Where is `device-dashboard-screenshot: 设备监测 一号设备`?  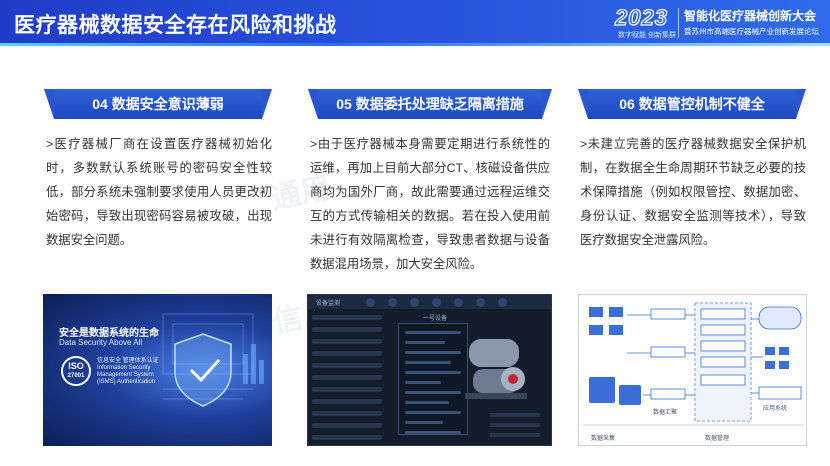
device-dashboard-screenshot: 设备监测 一号设备 is located at coordinates (429, 370).